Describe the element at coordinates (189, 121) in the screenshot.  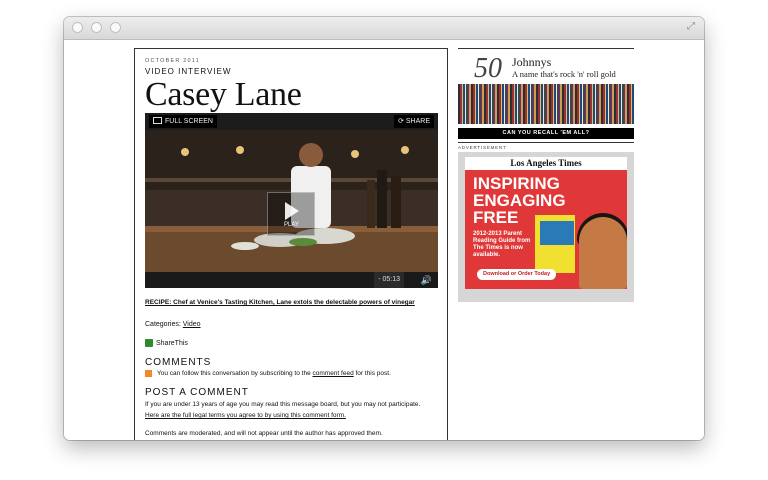
I see `fullscreen-label: FULL SCREEN` at that location.